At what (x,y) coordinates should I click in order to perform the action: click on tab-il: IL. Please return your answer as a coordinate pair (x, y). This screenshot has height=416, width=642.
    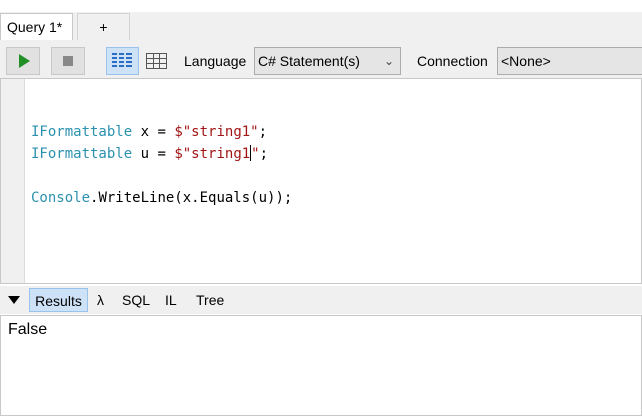
    Looking at the image, I should click on (171, 300).